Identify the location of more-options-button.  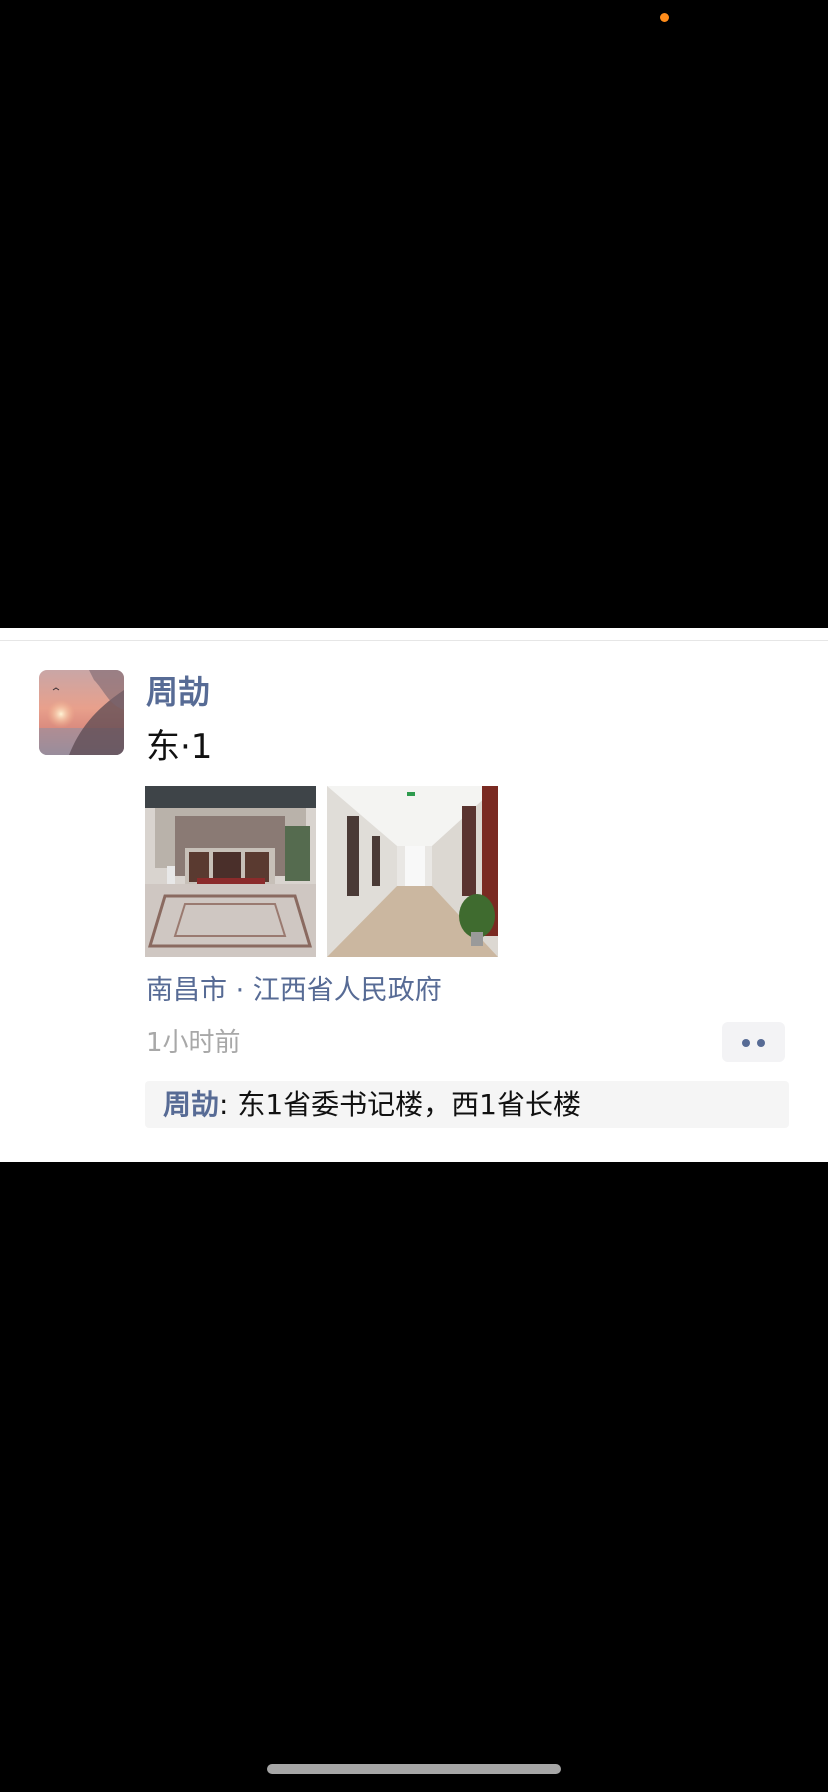
(753, 1042).